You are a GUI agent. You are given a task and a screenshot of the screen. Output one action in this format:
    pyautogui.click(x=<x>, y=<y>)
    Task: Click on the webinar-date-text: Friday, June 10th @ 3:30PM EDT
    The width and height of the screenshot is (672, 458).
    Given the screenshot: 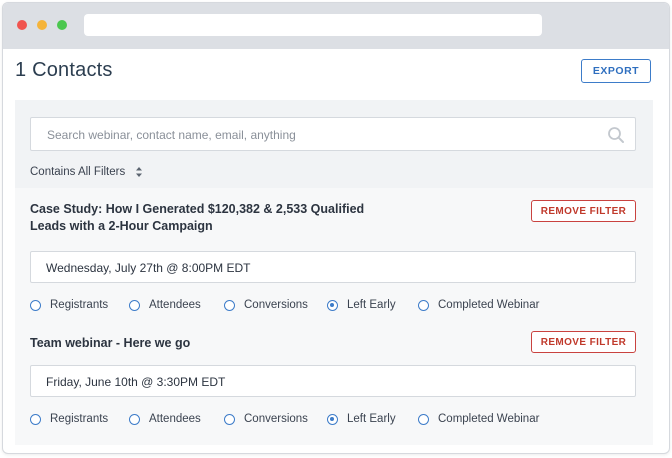 What is the action you would take?
    pyautogui.click(x=136, y=382)
    